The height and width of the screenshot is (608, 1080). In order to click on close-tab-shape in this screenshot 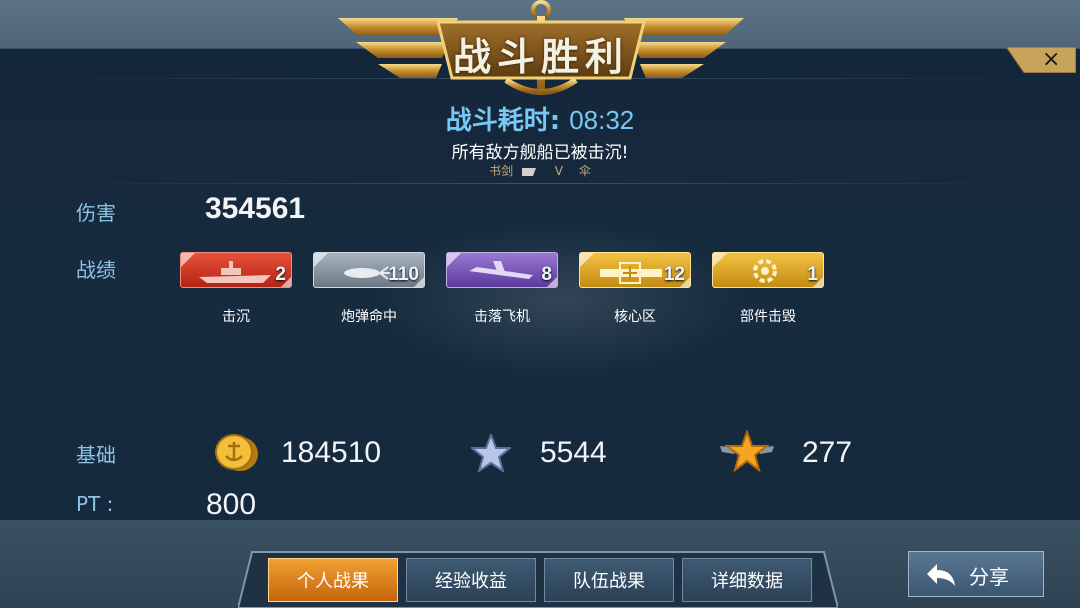, I will do `click(1041, 60)`.